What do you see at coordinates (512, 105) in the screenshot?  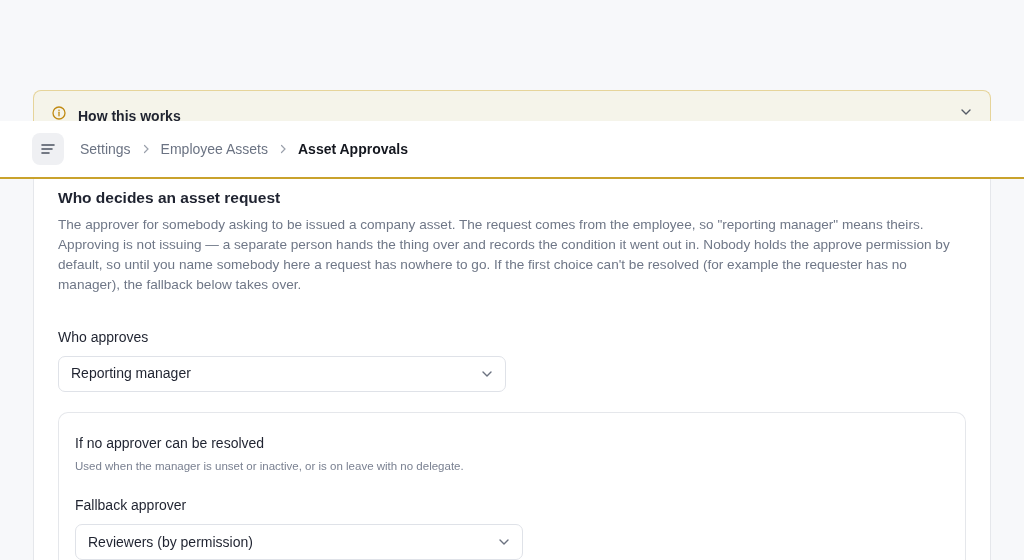 I see `info-banner: How this works` at bounding box center [512, 105].